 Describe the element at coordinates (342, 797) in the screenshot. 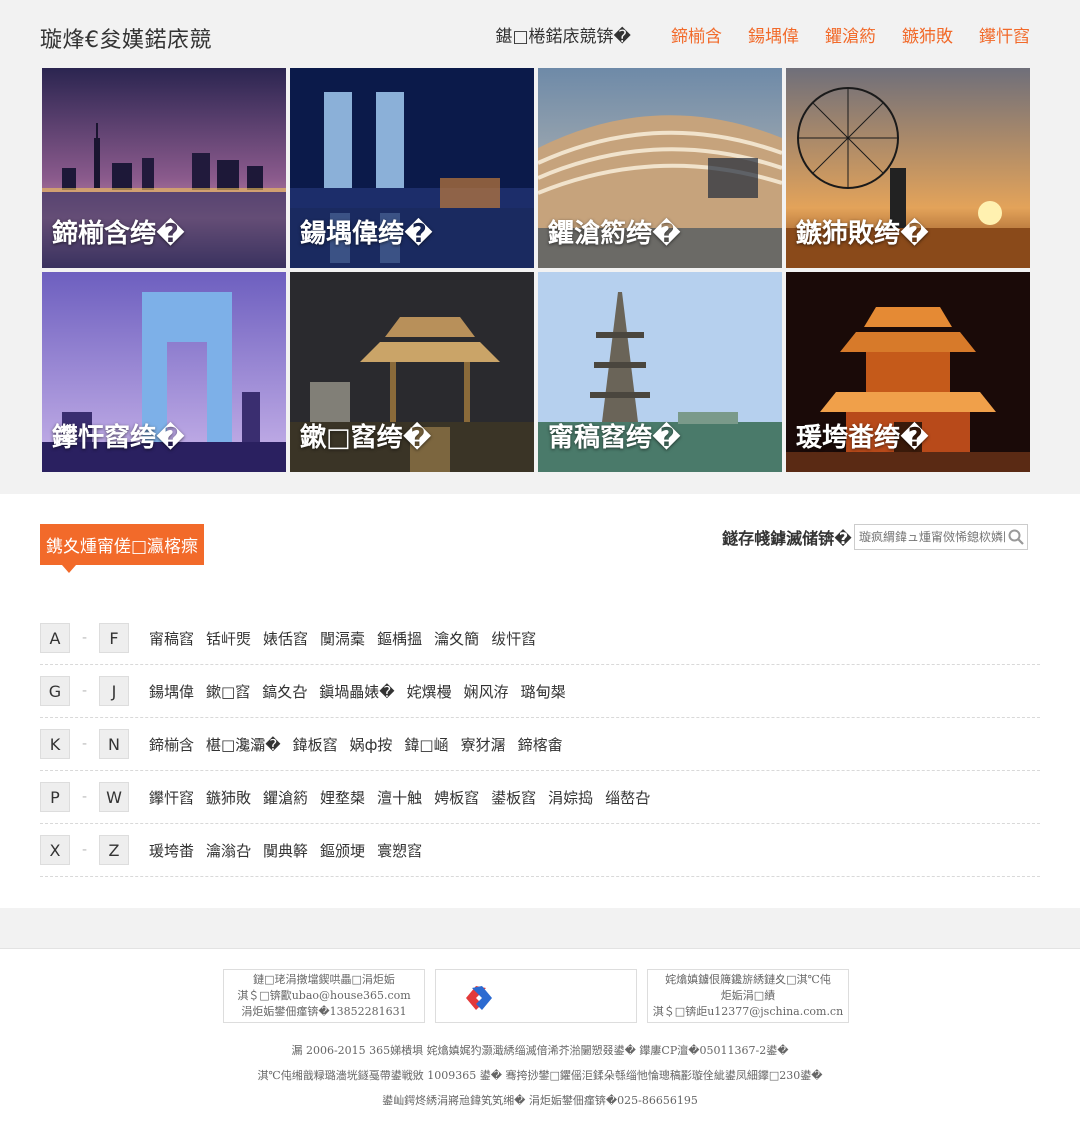

I see `city-link: 娌堥槼` at that location.